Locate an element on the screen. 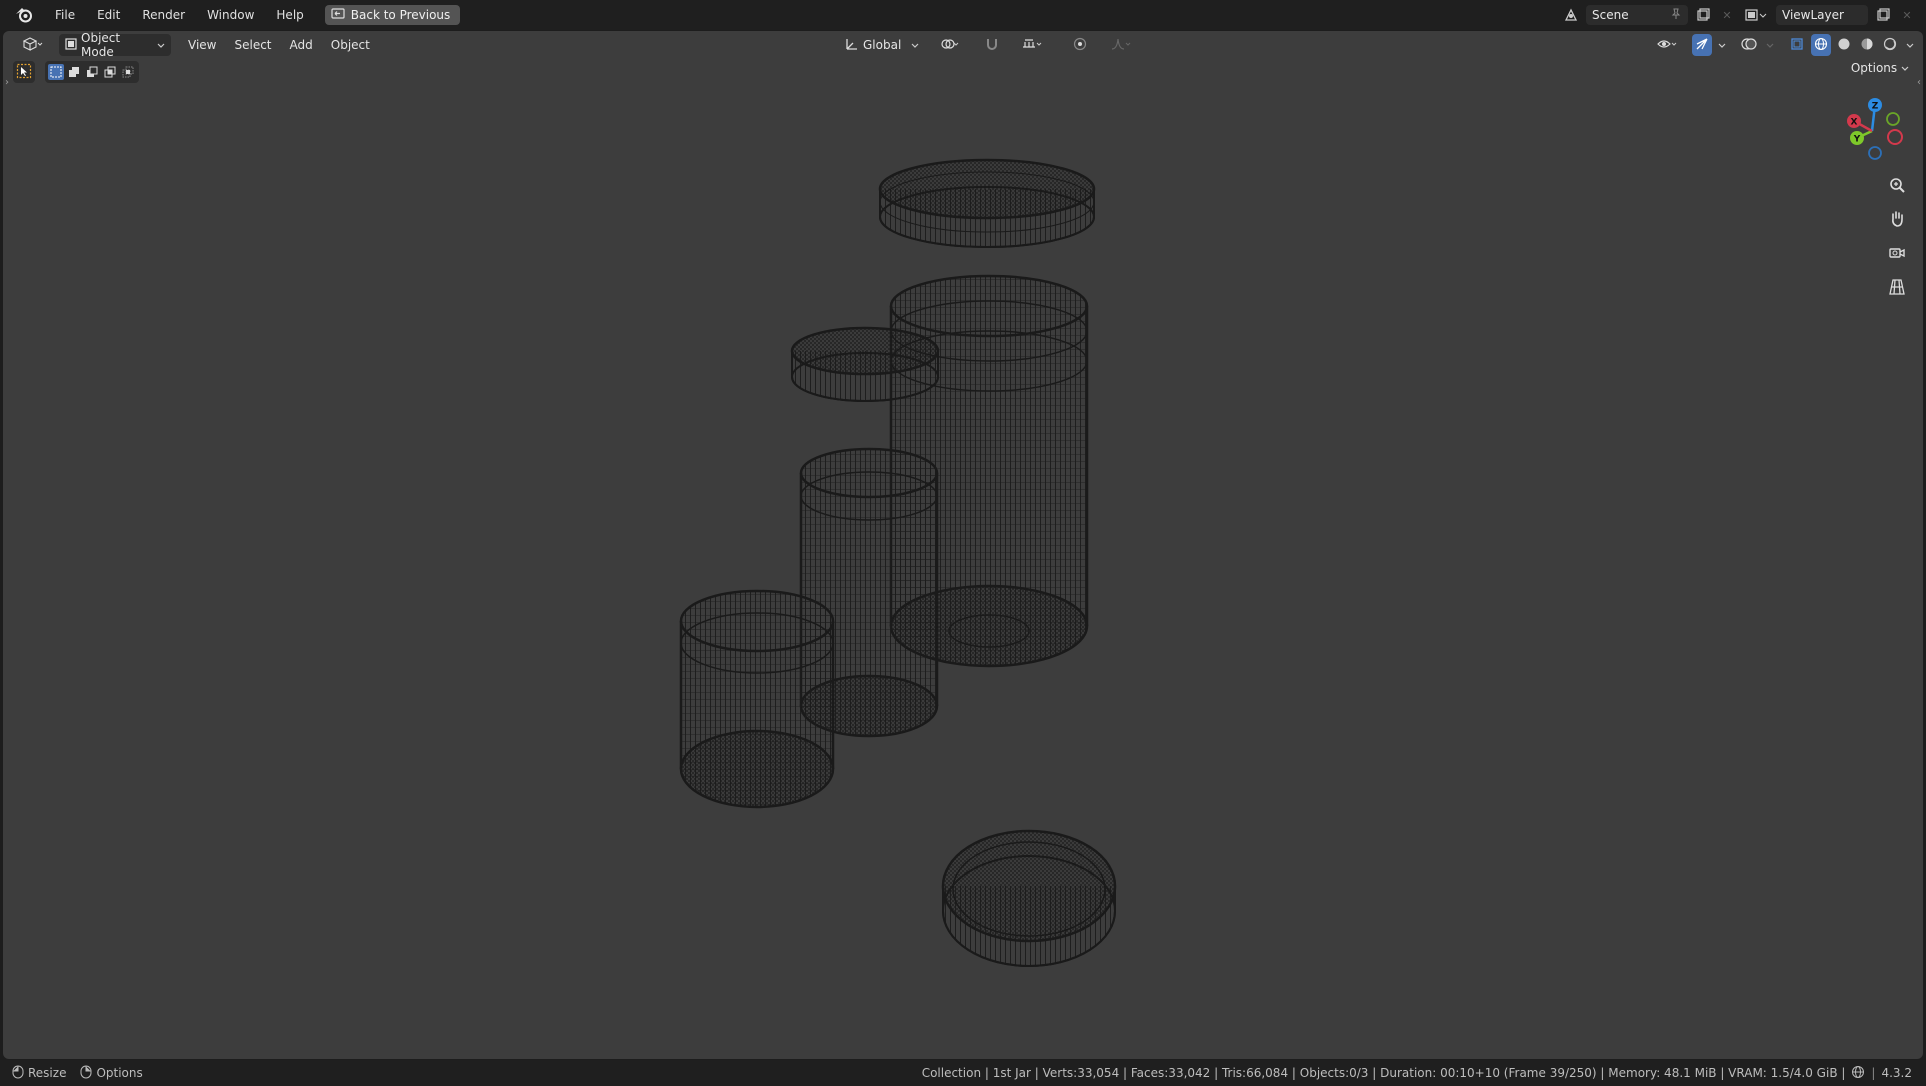  pivot-point-selector is located at coordinates (950, 45).